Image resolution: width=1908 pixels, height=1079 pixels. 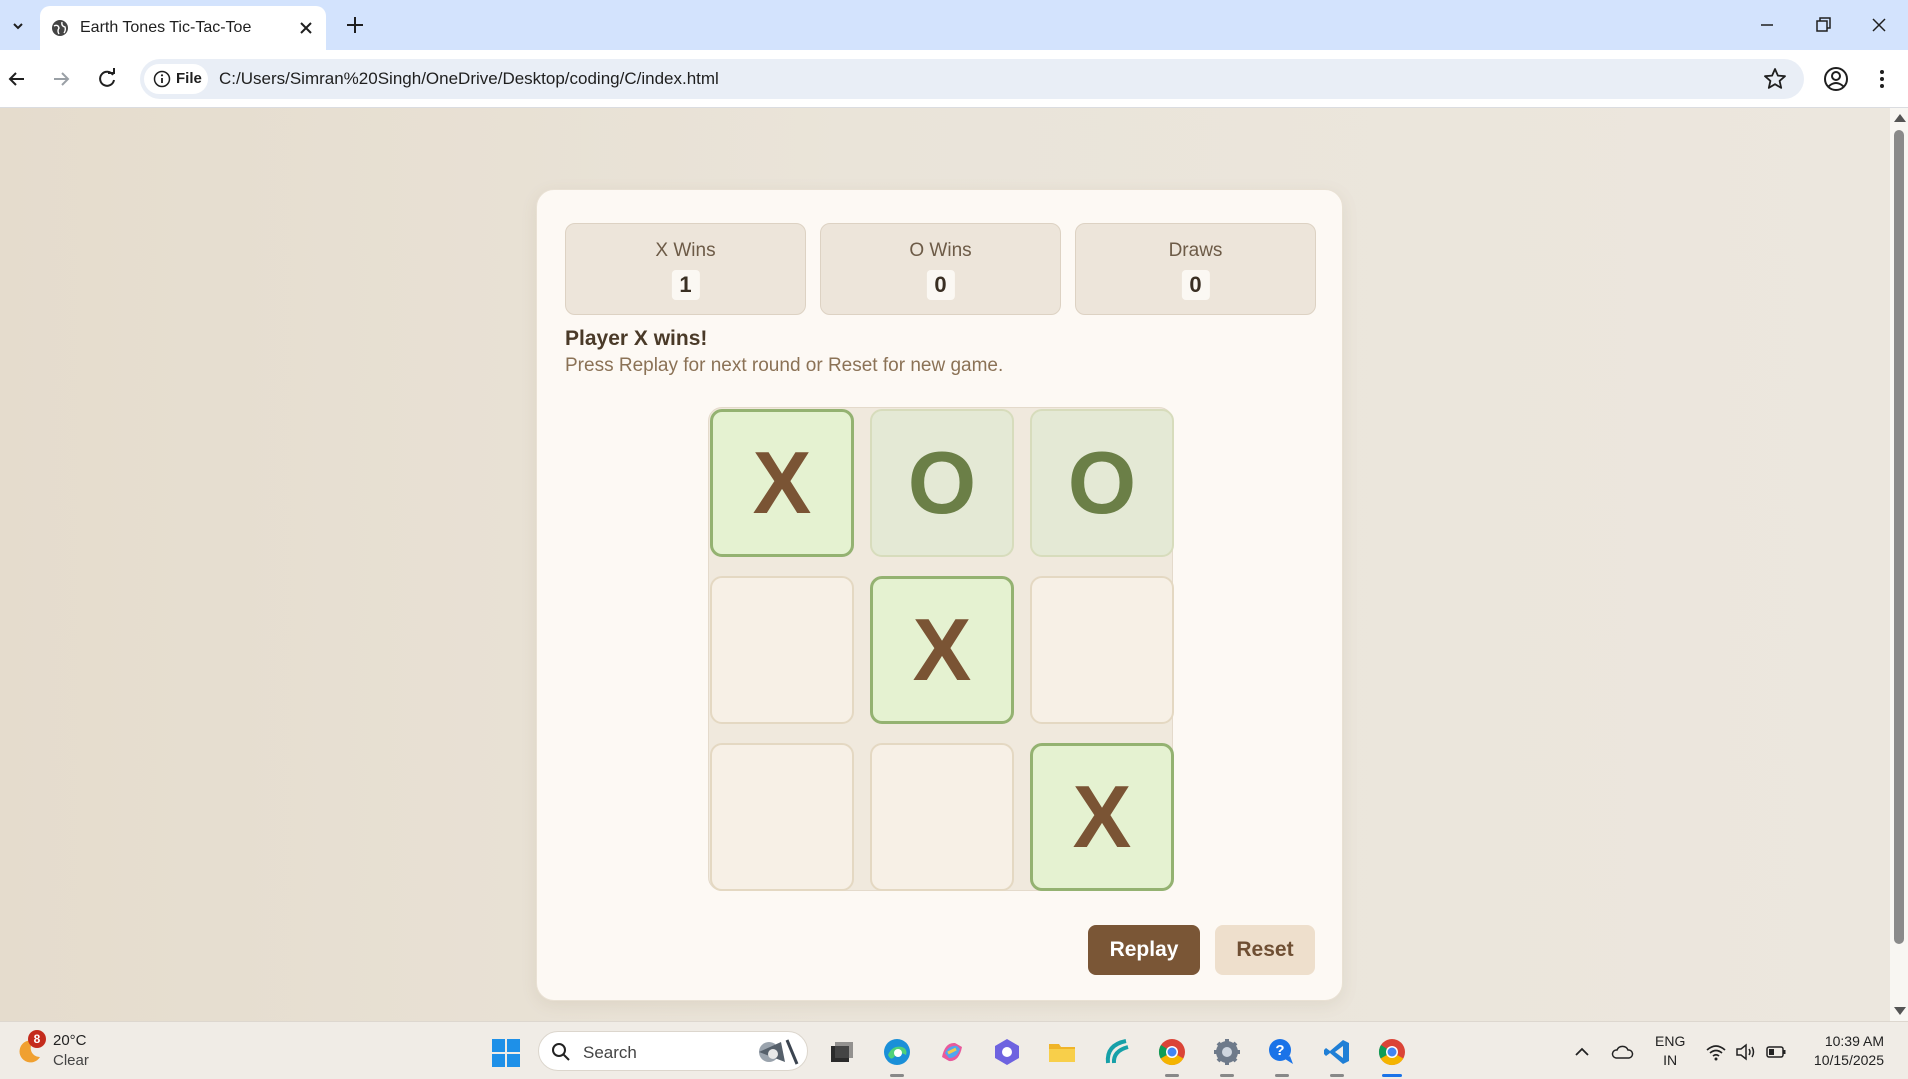 What do you see at coordinates (685, 269) in the screenshot?
I see `score-x-wins: X Wins 1` at bounding box center [685, 269].